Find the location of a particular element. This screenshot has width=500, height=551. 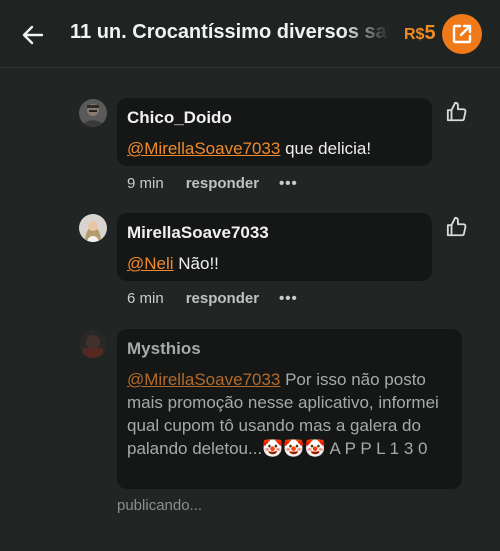

comment-meta: 6 min responder ••• is located at coordinates (212, 298).